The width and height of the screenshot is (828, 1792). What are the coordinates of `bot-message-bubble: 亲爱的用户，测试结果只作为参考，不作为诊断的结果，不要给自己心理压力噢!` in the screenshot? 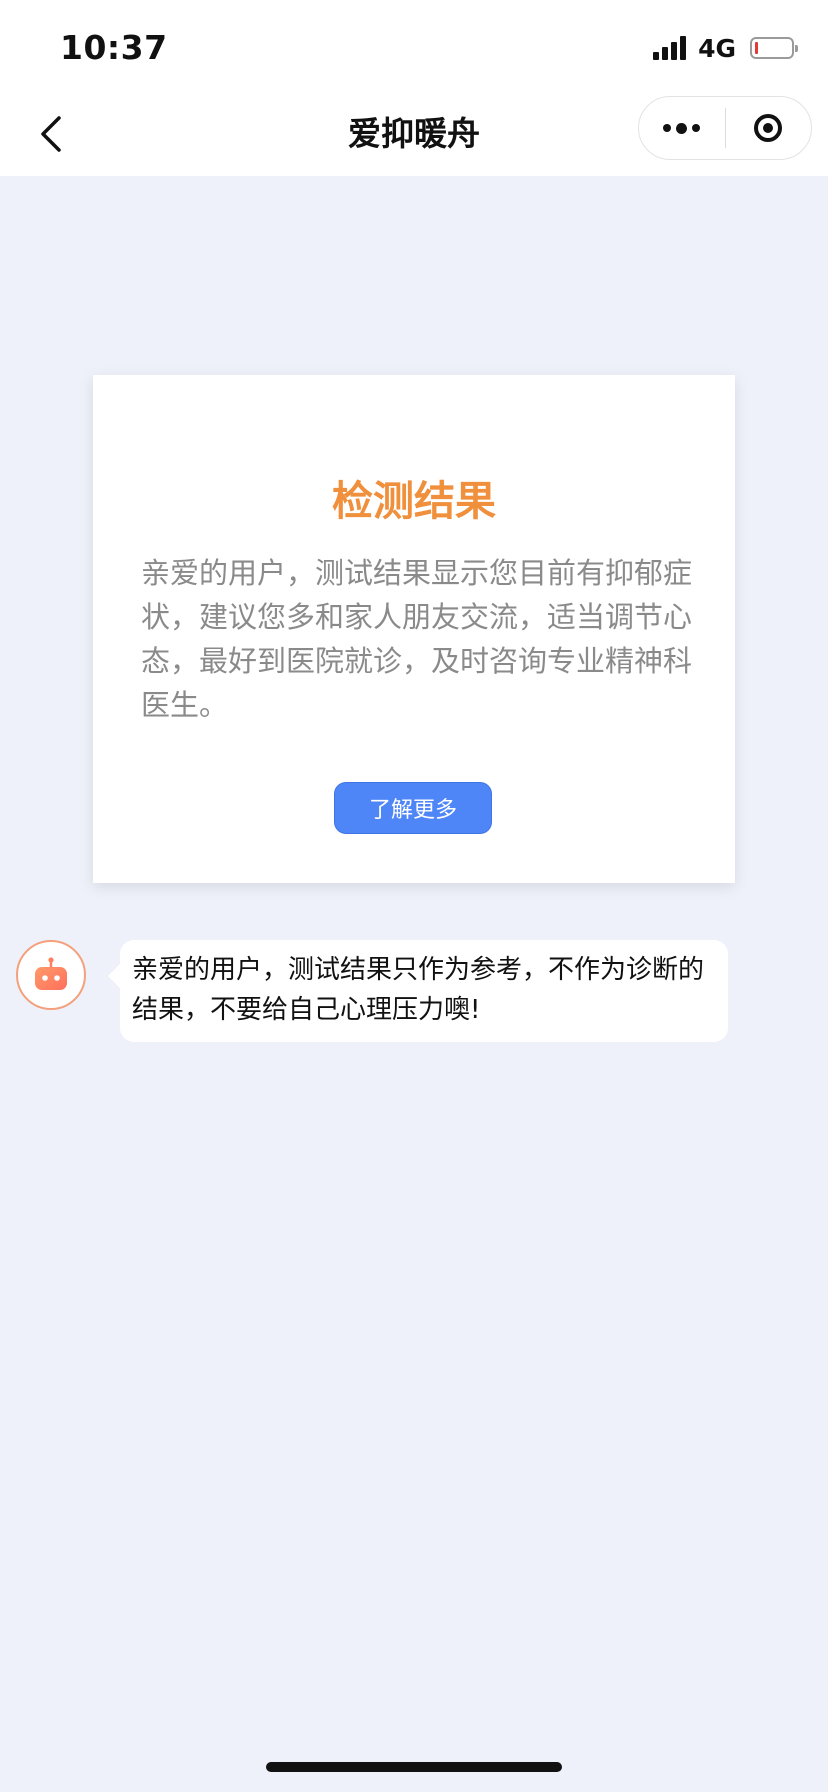 It's located at (418, 991).